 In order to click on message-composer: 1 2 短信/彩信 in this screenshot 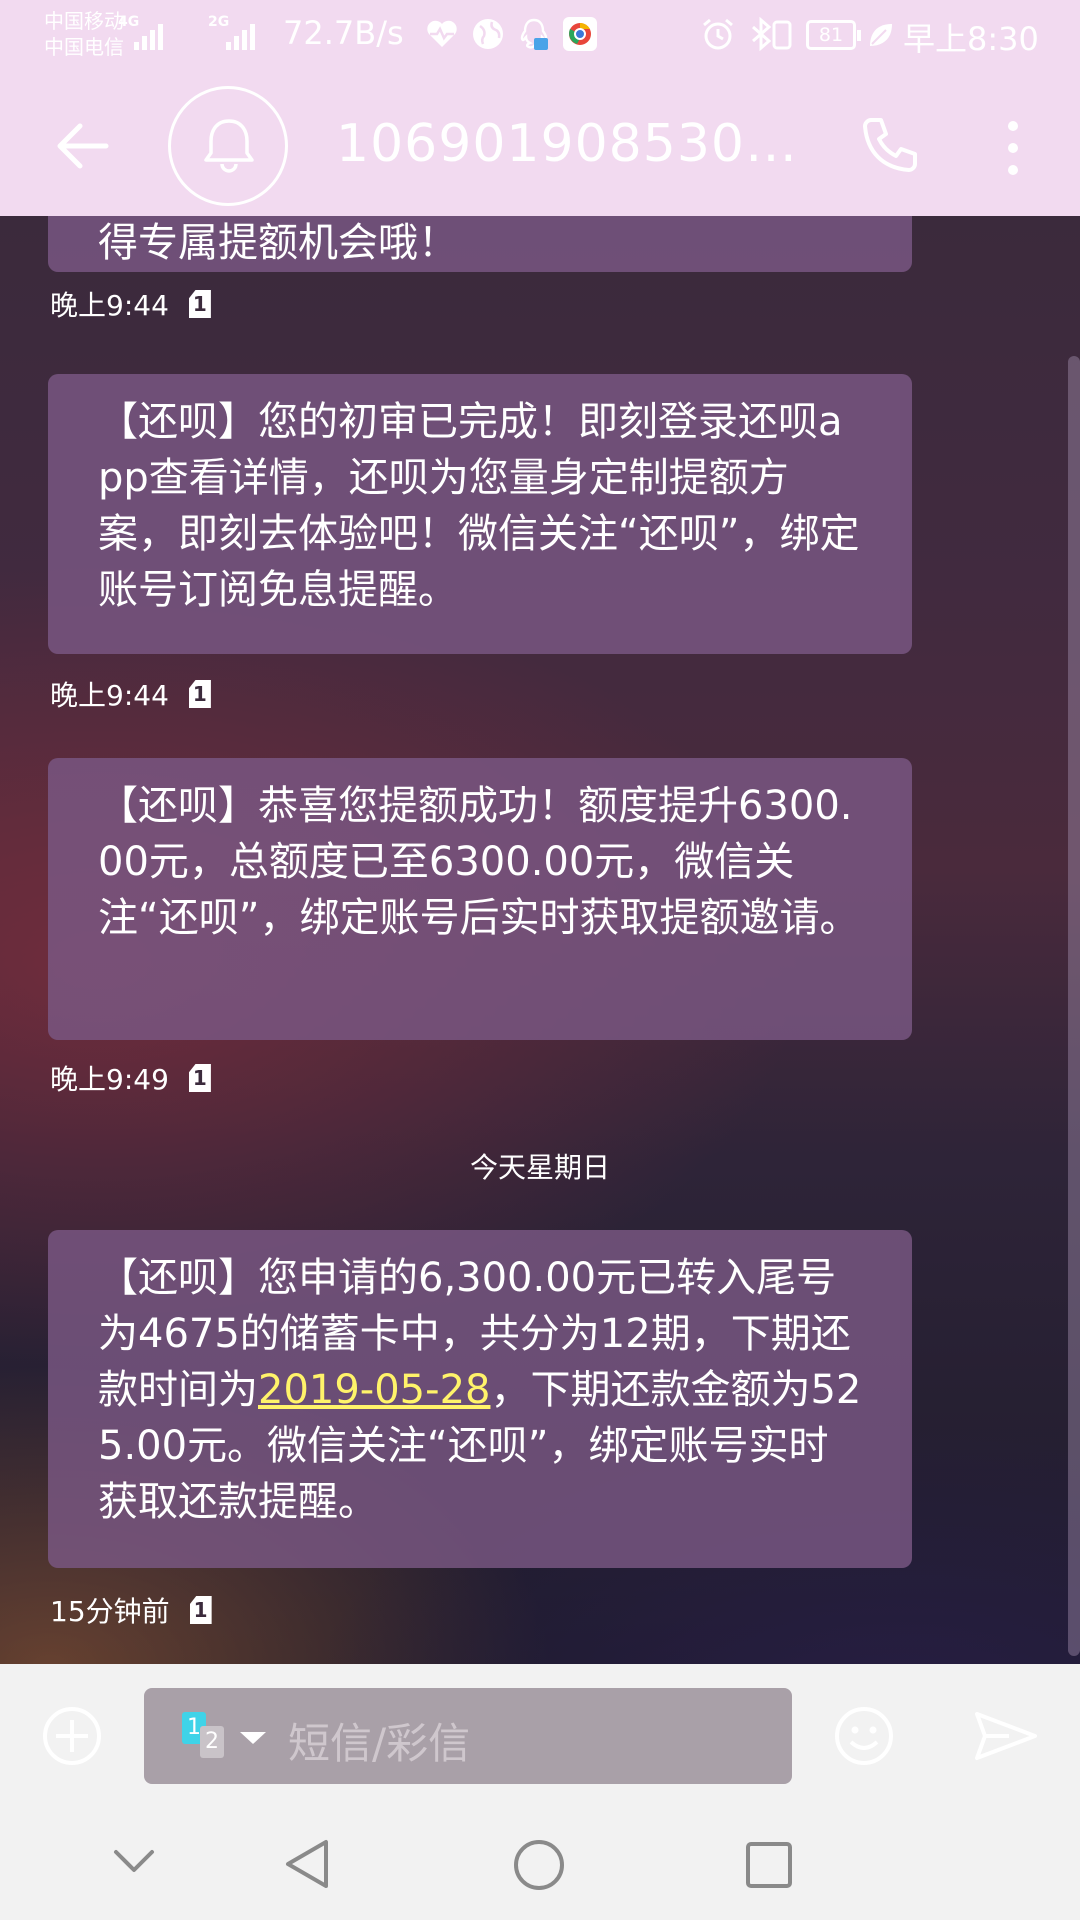, I will do `click(540, 1736)`.